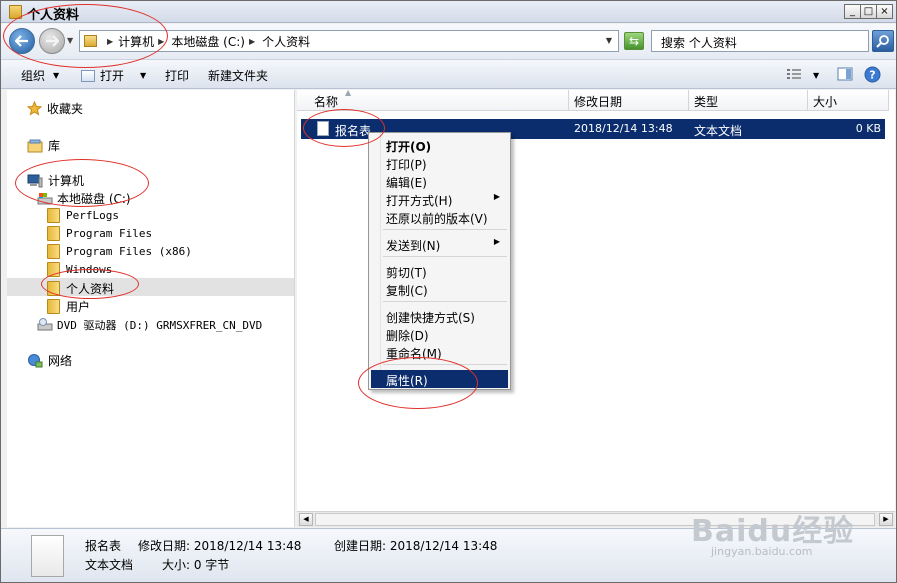  Describe the element at coordinates (852, 11) in the screenshot. I see `minimize-button: _` at that location.